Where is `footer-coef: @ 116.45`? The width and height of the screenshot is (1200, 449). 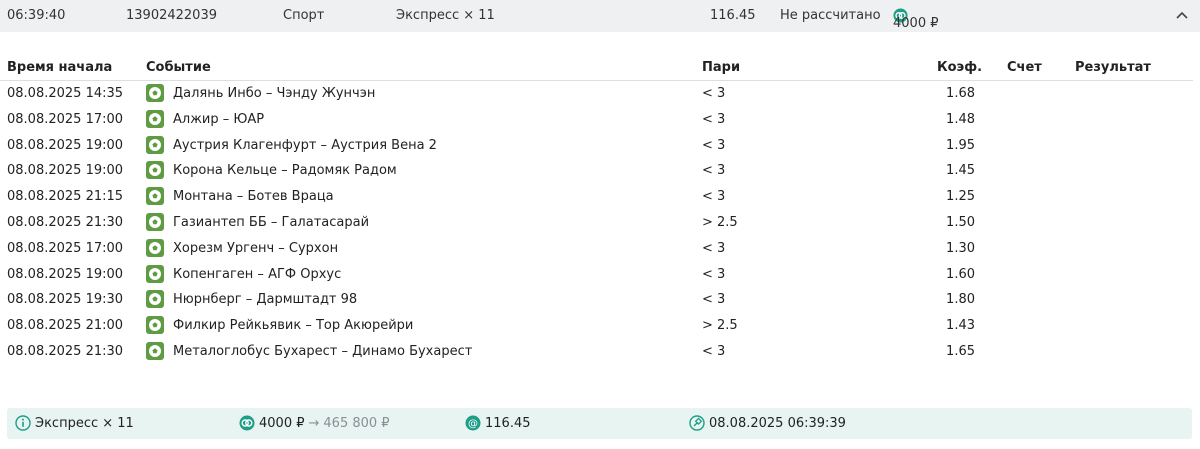
footer-coef: @ 116.45 is located at coordinates (498, 423).